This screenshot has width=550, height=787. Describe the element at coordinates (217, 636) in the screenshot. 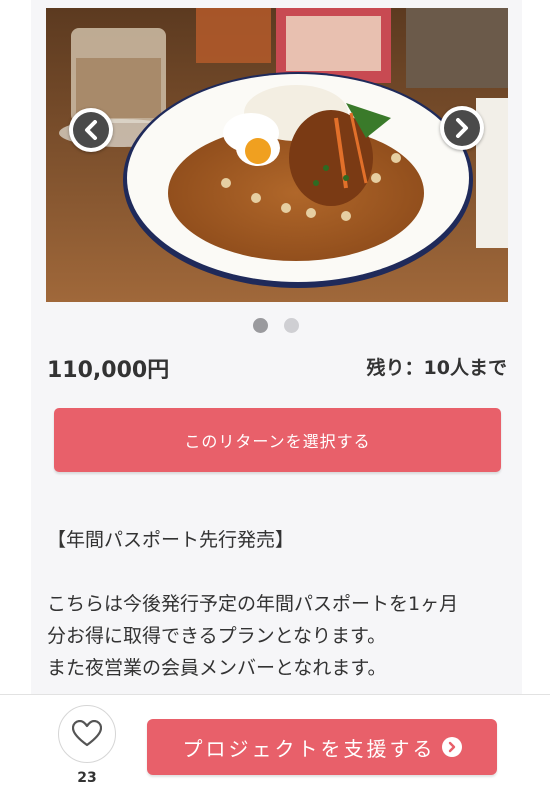

I see `description-line: 分お得に取得できるプランとなります。` at that location.